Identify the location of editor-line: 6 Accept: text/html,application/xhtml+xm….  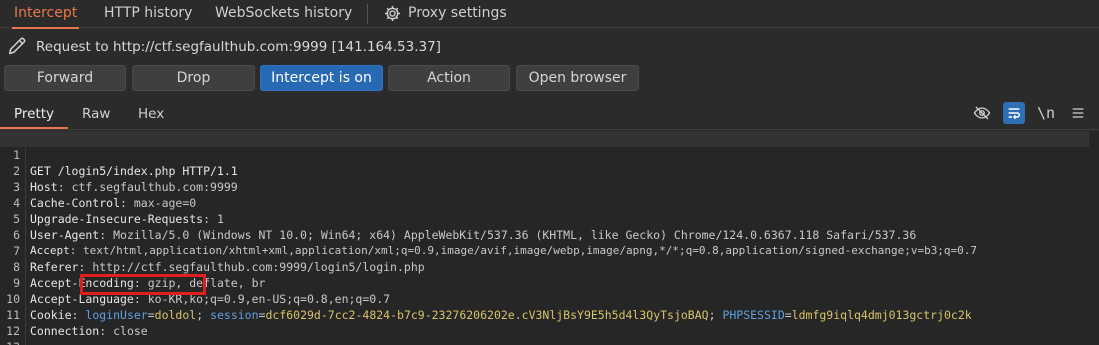
(549, 234).